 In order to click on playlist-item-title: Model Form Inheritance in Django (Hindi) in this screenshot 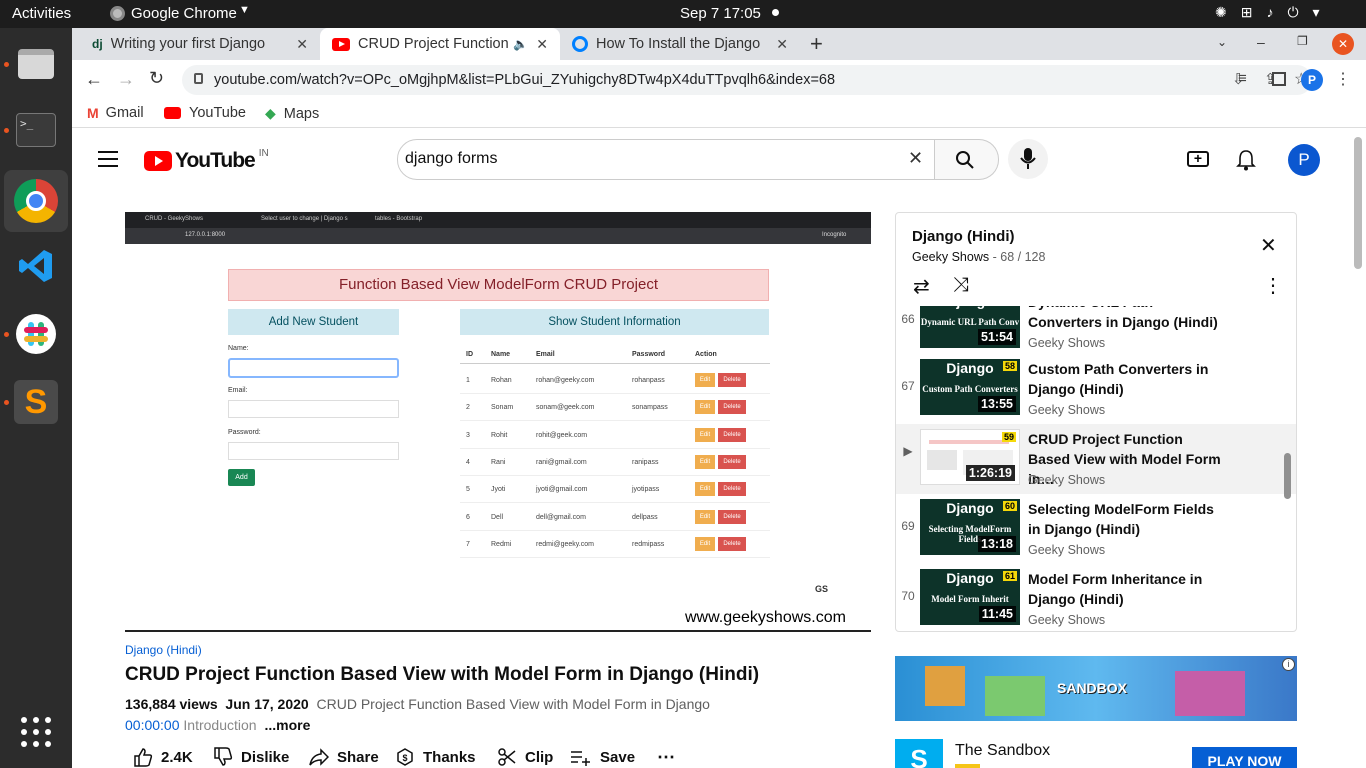, I will do `click(1128, 589)`.